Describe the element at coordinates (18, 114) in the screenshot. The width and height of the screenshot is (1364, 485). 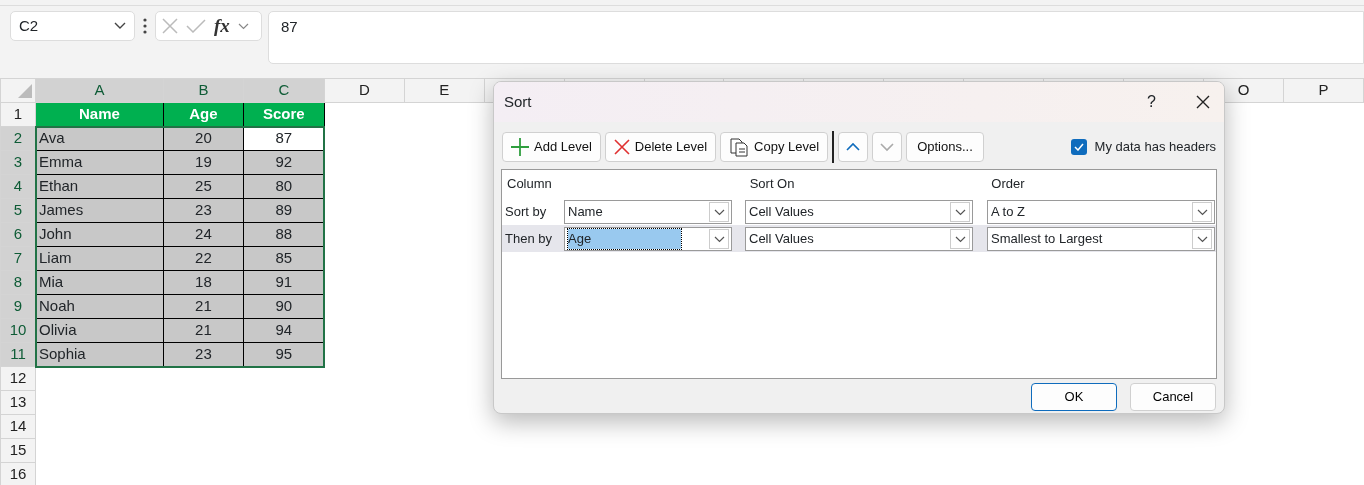
I see `row-header: 1` at that location.